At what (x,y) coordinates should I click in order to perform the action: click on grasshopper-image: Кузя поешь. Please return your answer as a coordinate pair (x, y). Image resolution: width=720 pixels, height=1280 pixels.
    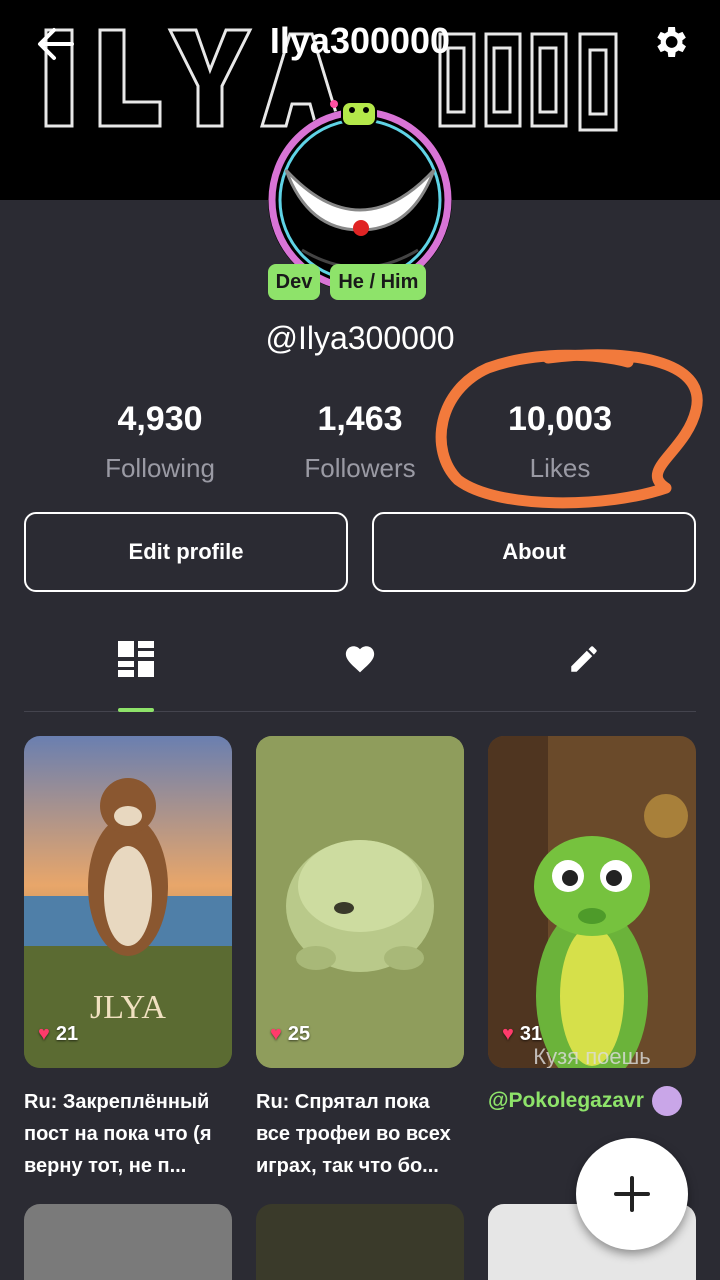
    Looking at the image, I should click on (592, 902).